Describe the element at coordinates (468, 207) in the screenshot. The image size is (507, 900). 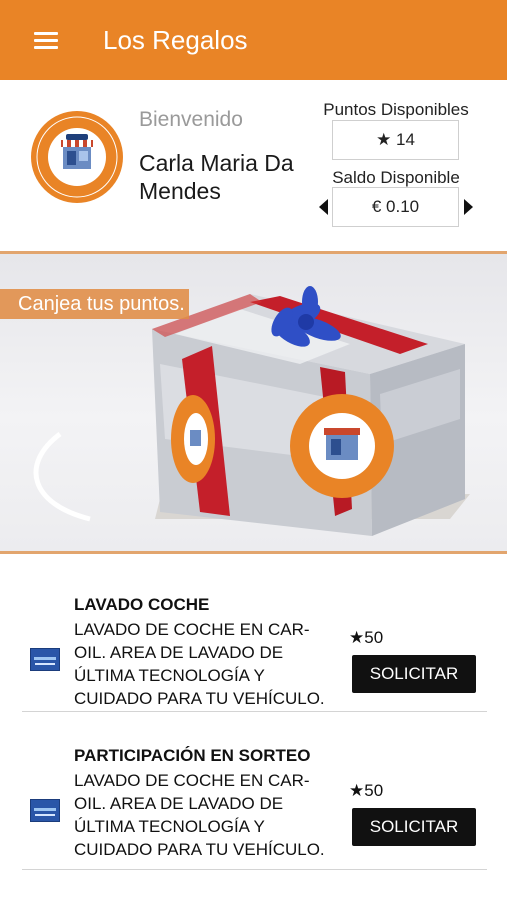
I see `next-arrow-icon` at that location.